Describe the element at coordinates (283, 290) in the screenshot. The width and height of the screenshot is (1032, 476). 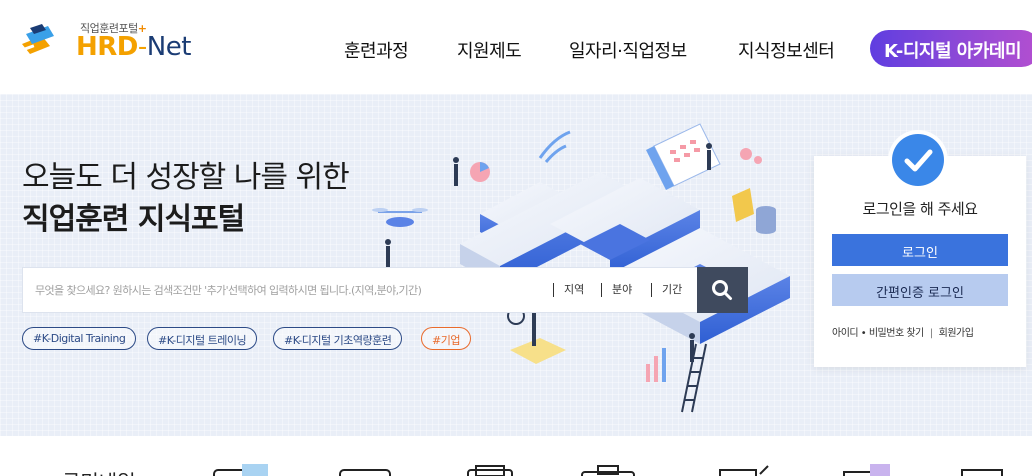
I see `search-input` at that location.